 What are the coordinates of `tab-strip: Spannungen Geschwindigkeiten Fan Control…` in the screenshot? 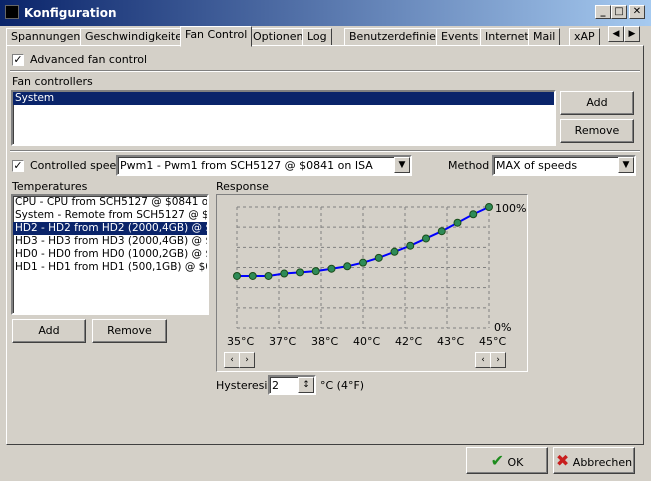 It's located at (326, 36).